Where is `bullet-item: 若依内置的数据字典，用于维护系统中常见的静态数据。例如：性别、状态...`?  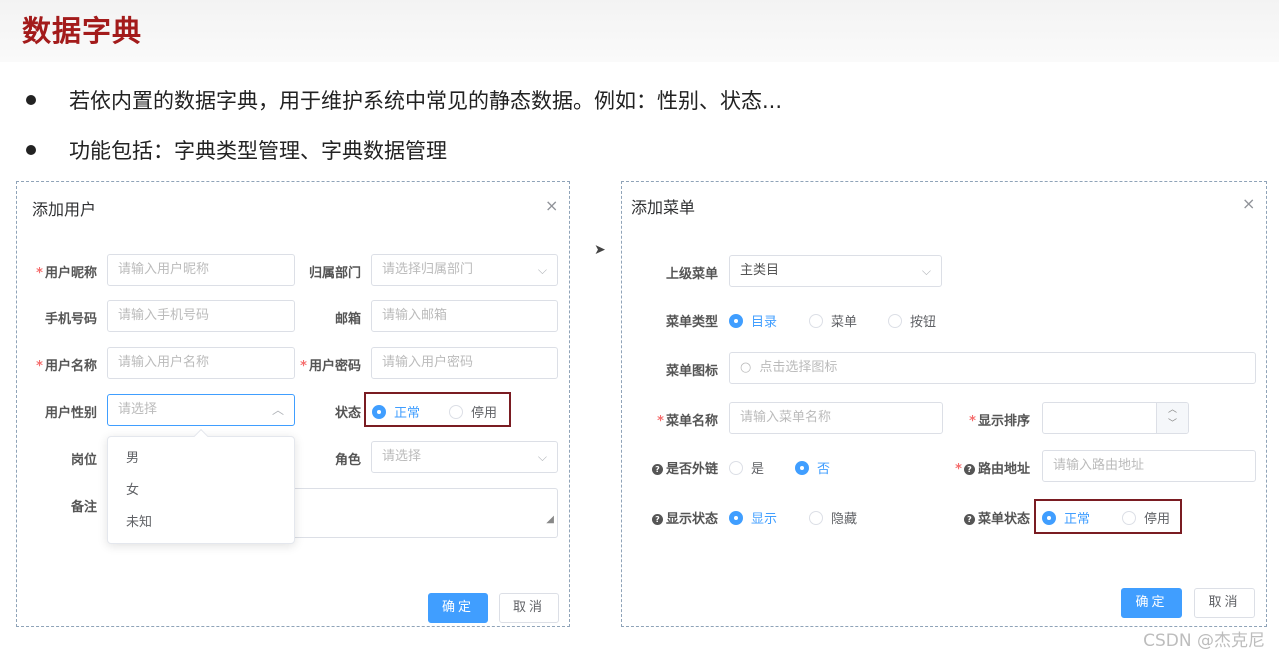 bullet-item: 若依内置的数据字典，用于维护系统中常见的静态数据。例如：性别、状态... is located at coordinates (402, 100).